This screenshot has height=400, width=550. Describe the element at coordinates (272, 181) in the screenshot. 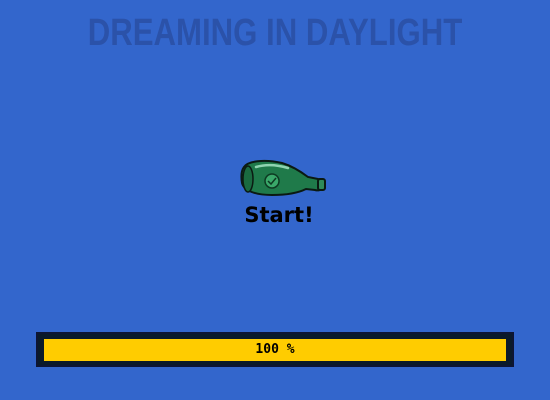

I see `bottle-label` at that location.